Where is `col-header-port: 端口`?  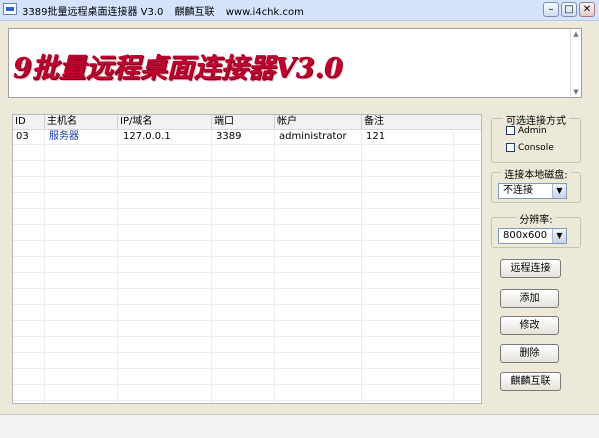 col-header-port: 端口 is located at coordinates (243, 122).